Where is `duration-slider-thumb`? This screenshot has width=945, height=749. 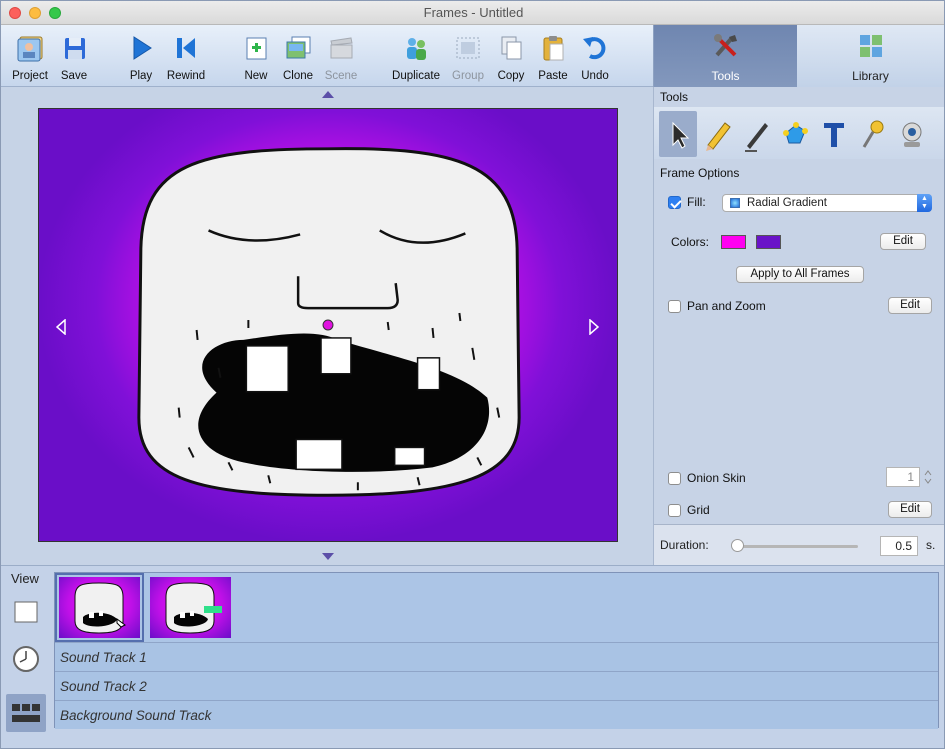 duration-slider-thumb is located at coordinates (737, 545).